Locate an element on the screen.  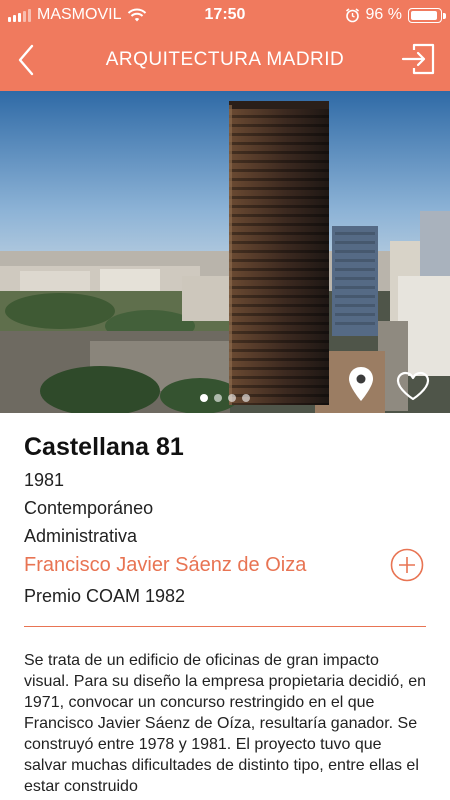
nav-bar: ARQUITECTURA MADRID is located at coordinates (225, 60).